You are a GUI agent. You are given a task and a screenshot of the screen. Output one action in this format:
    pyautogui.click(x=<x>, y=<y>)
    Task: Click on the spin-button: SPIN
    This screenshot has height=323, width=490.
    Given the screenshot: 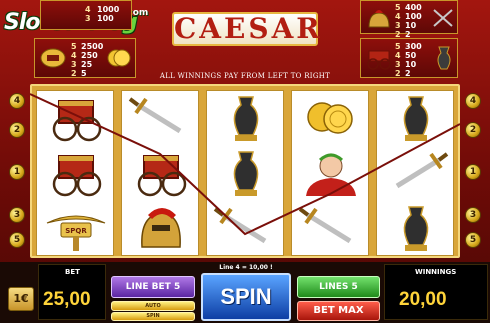 What is the action you would take?
    pyautogui.click(x=246, y=297)
    